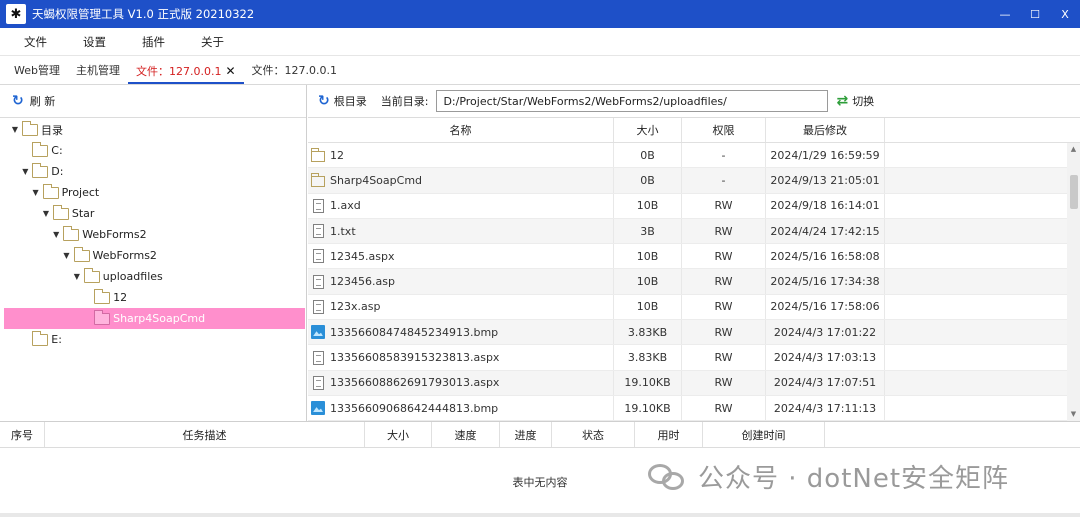 The height and width of the screenshot is (517, 1080). What do you see at coordinates (376, 180) in the screenshot?
I see `file-name: Sharp4SoapCmd` at bounding box center [376, 180].